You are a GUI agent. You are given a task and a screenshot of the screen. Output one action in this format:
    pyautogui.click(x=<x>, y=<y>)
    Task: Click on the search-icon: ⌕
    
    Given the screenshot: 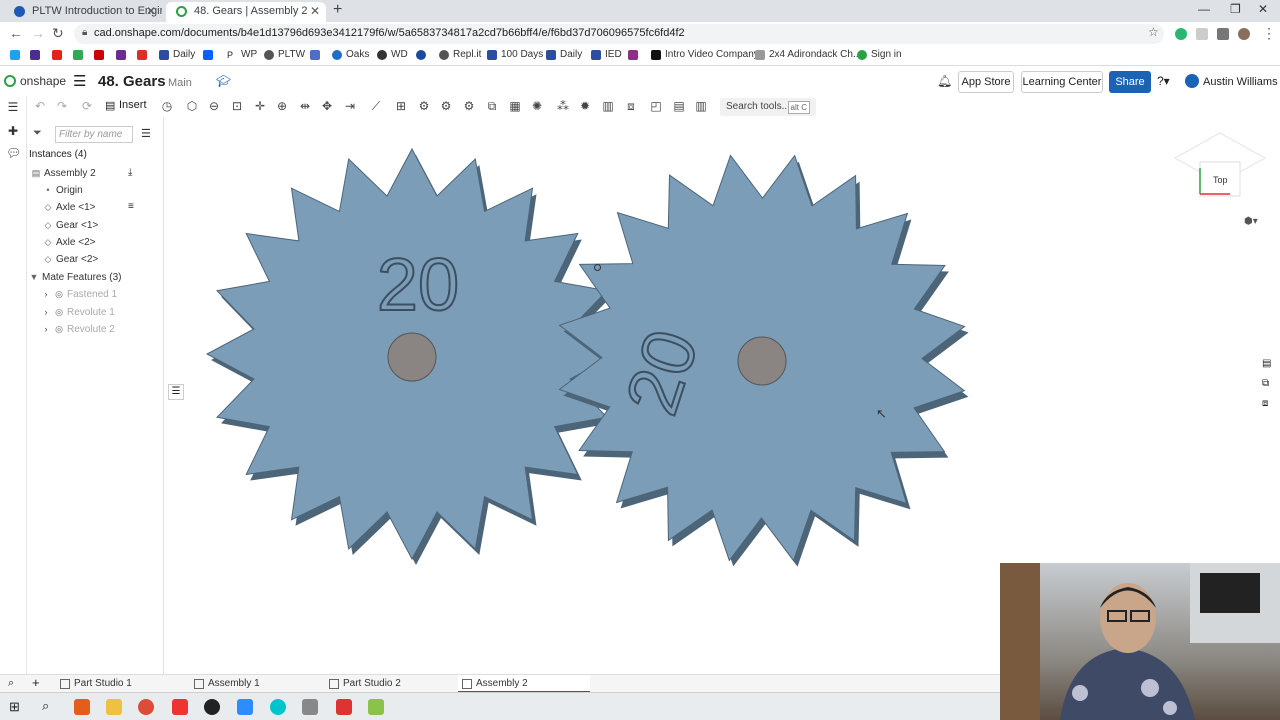 What is the action you would take?
    pyautogui.click(x=45, y=706)
    